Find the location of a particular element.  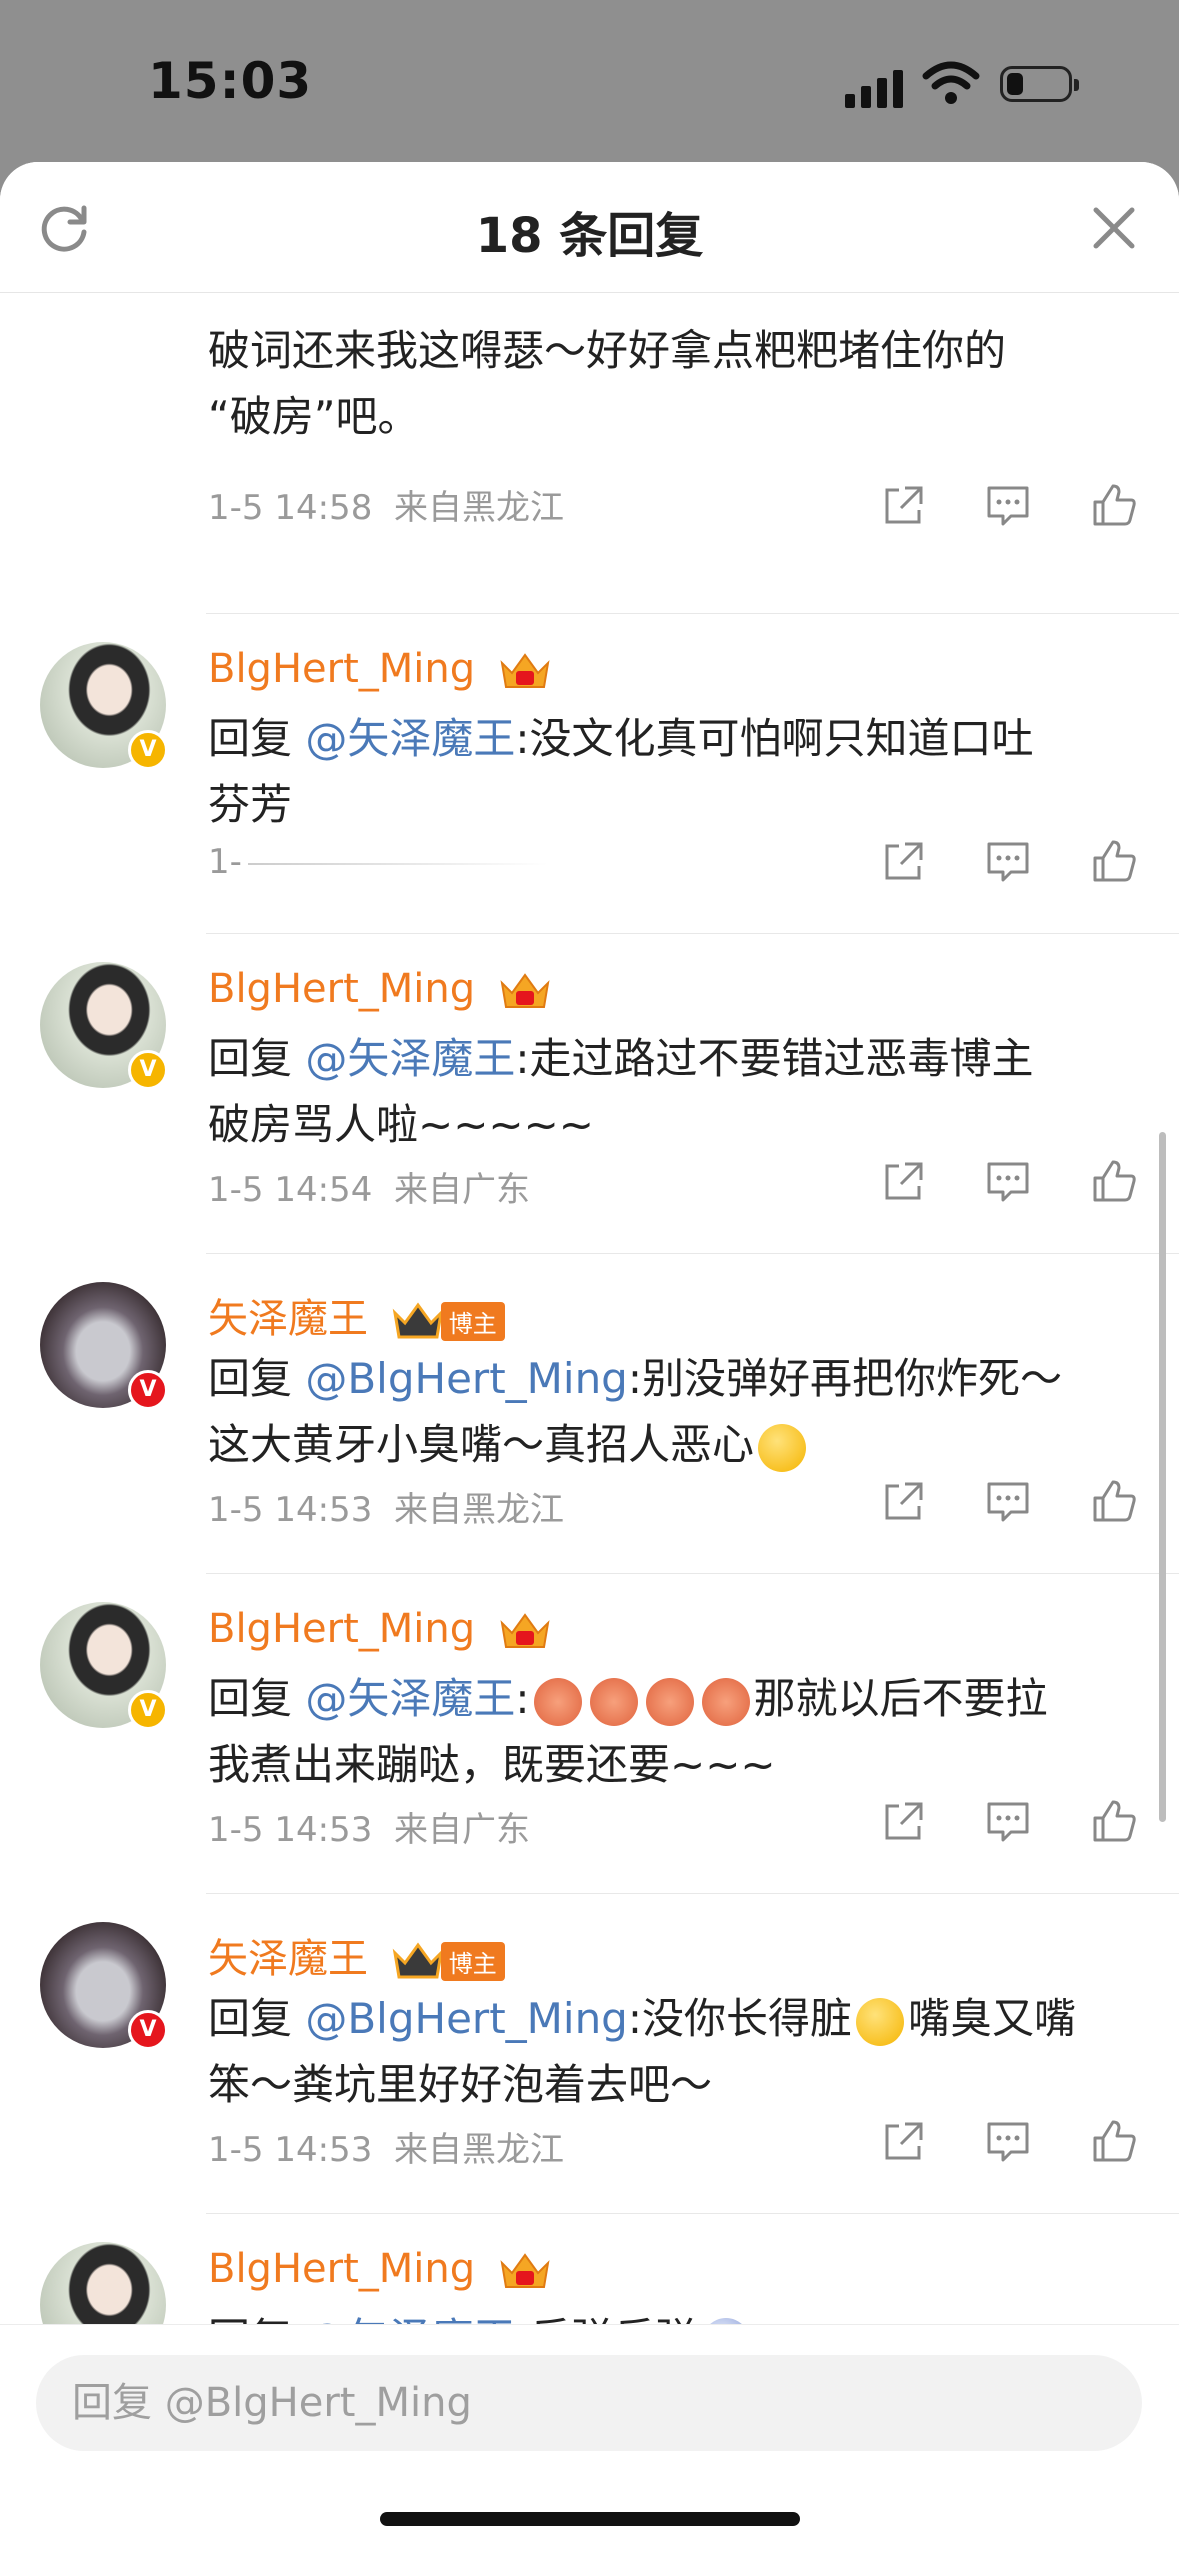

comment-meta: 1-5 14:53 来自广东 is located at coordinates (369, 1826).